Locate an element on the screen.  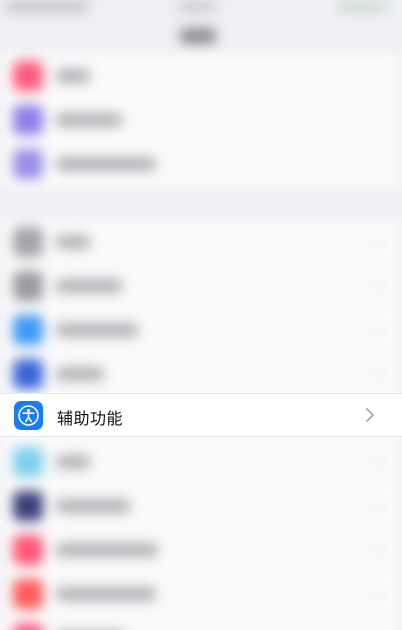
accessibility-label: 辅助功能 is located at coordinates (90, 418).